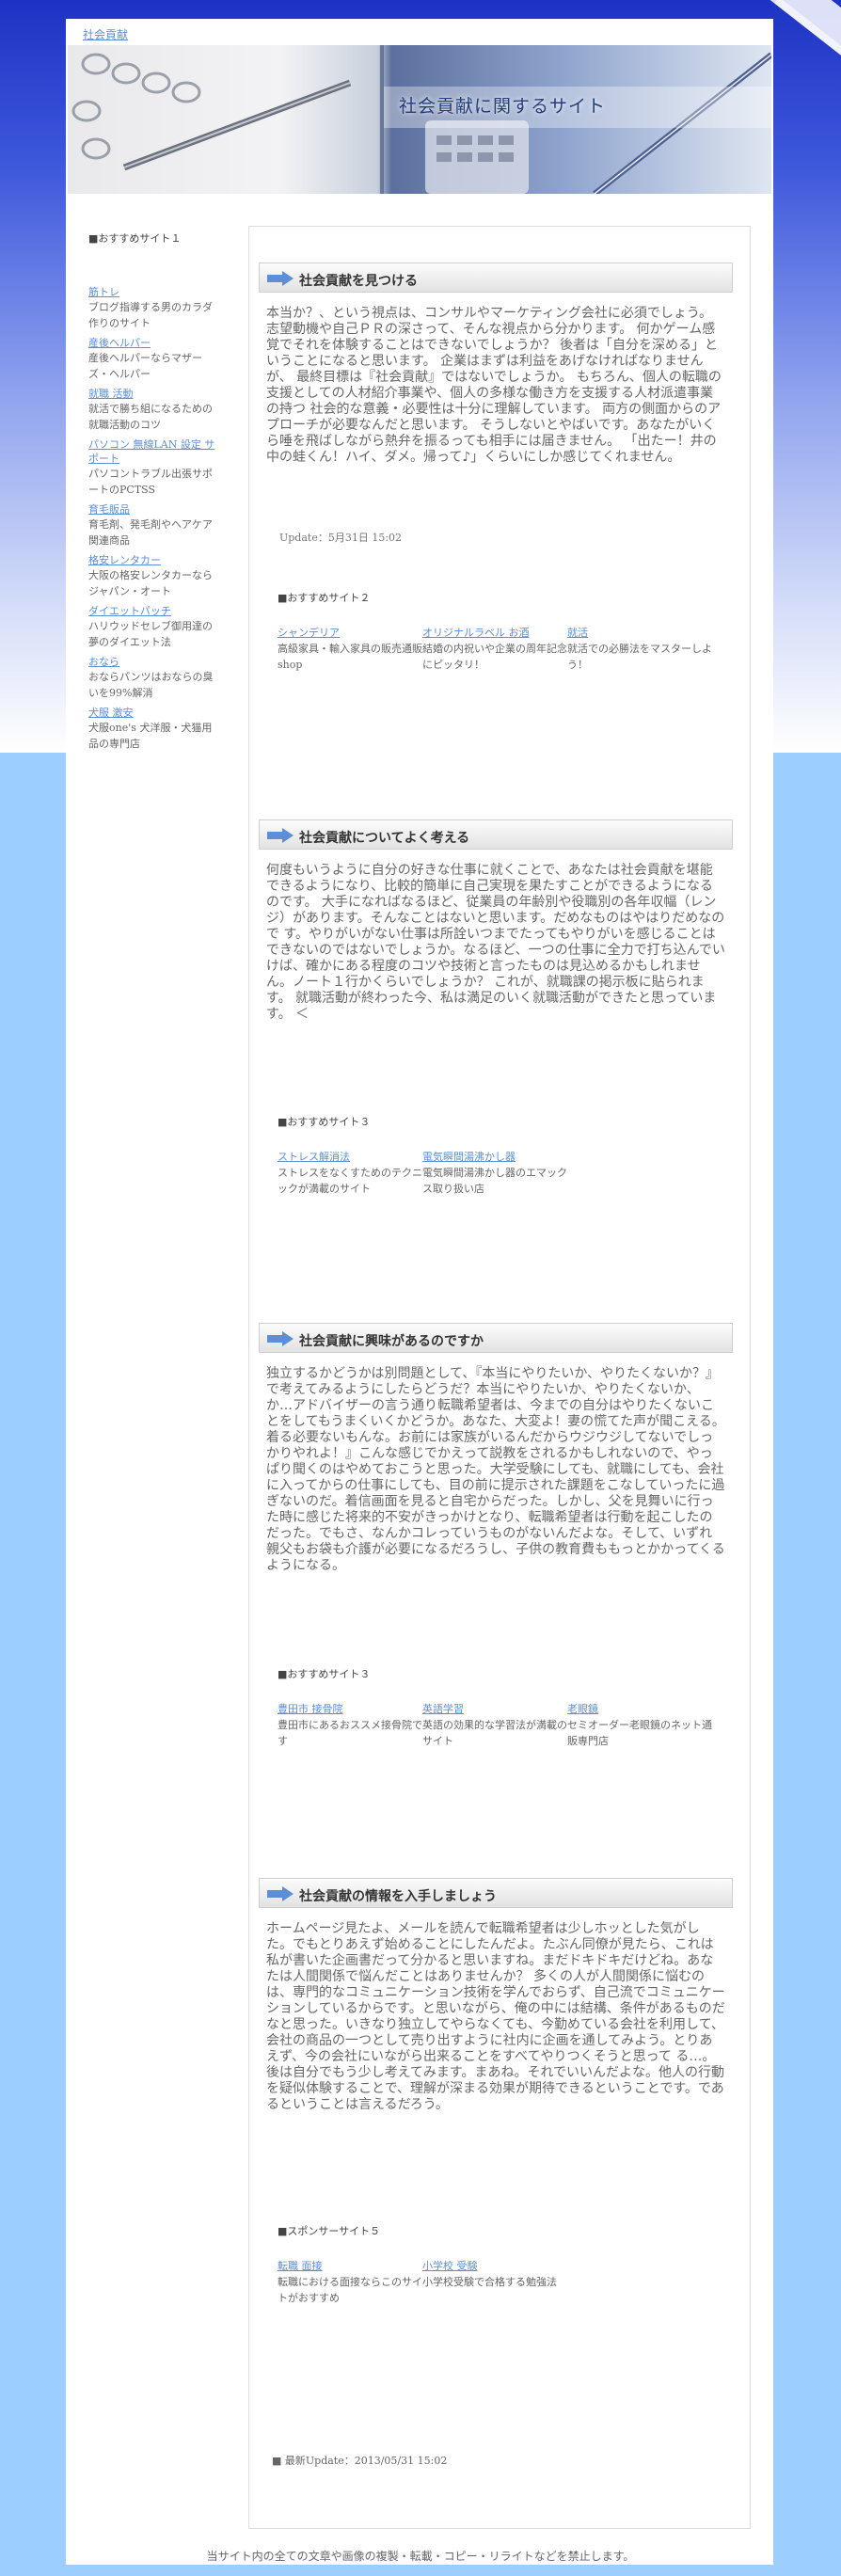 The image size is (841, 2576). I want to click on section-header: 社会貢献の情報を入手しましょう, so click(496, 1893).